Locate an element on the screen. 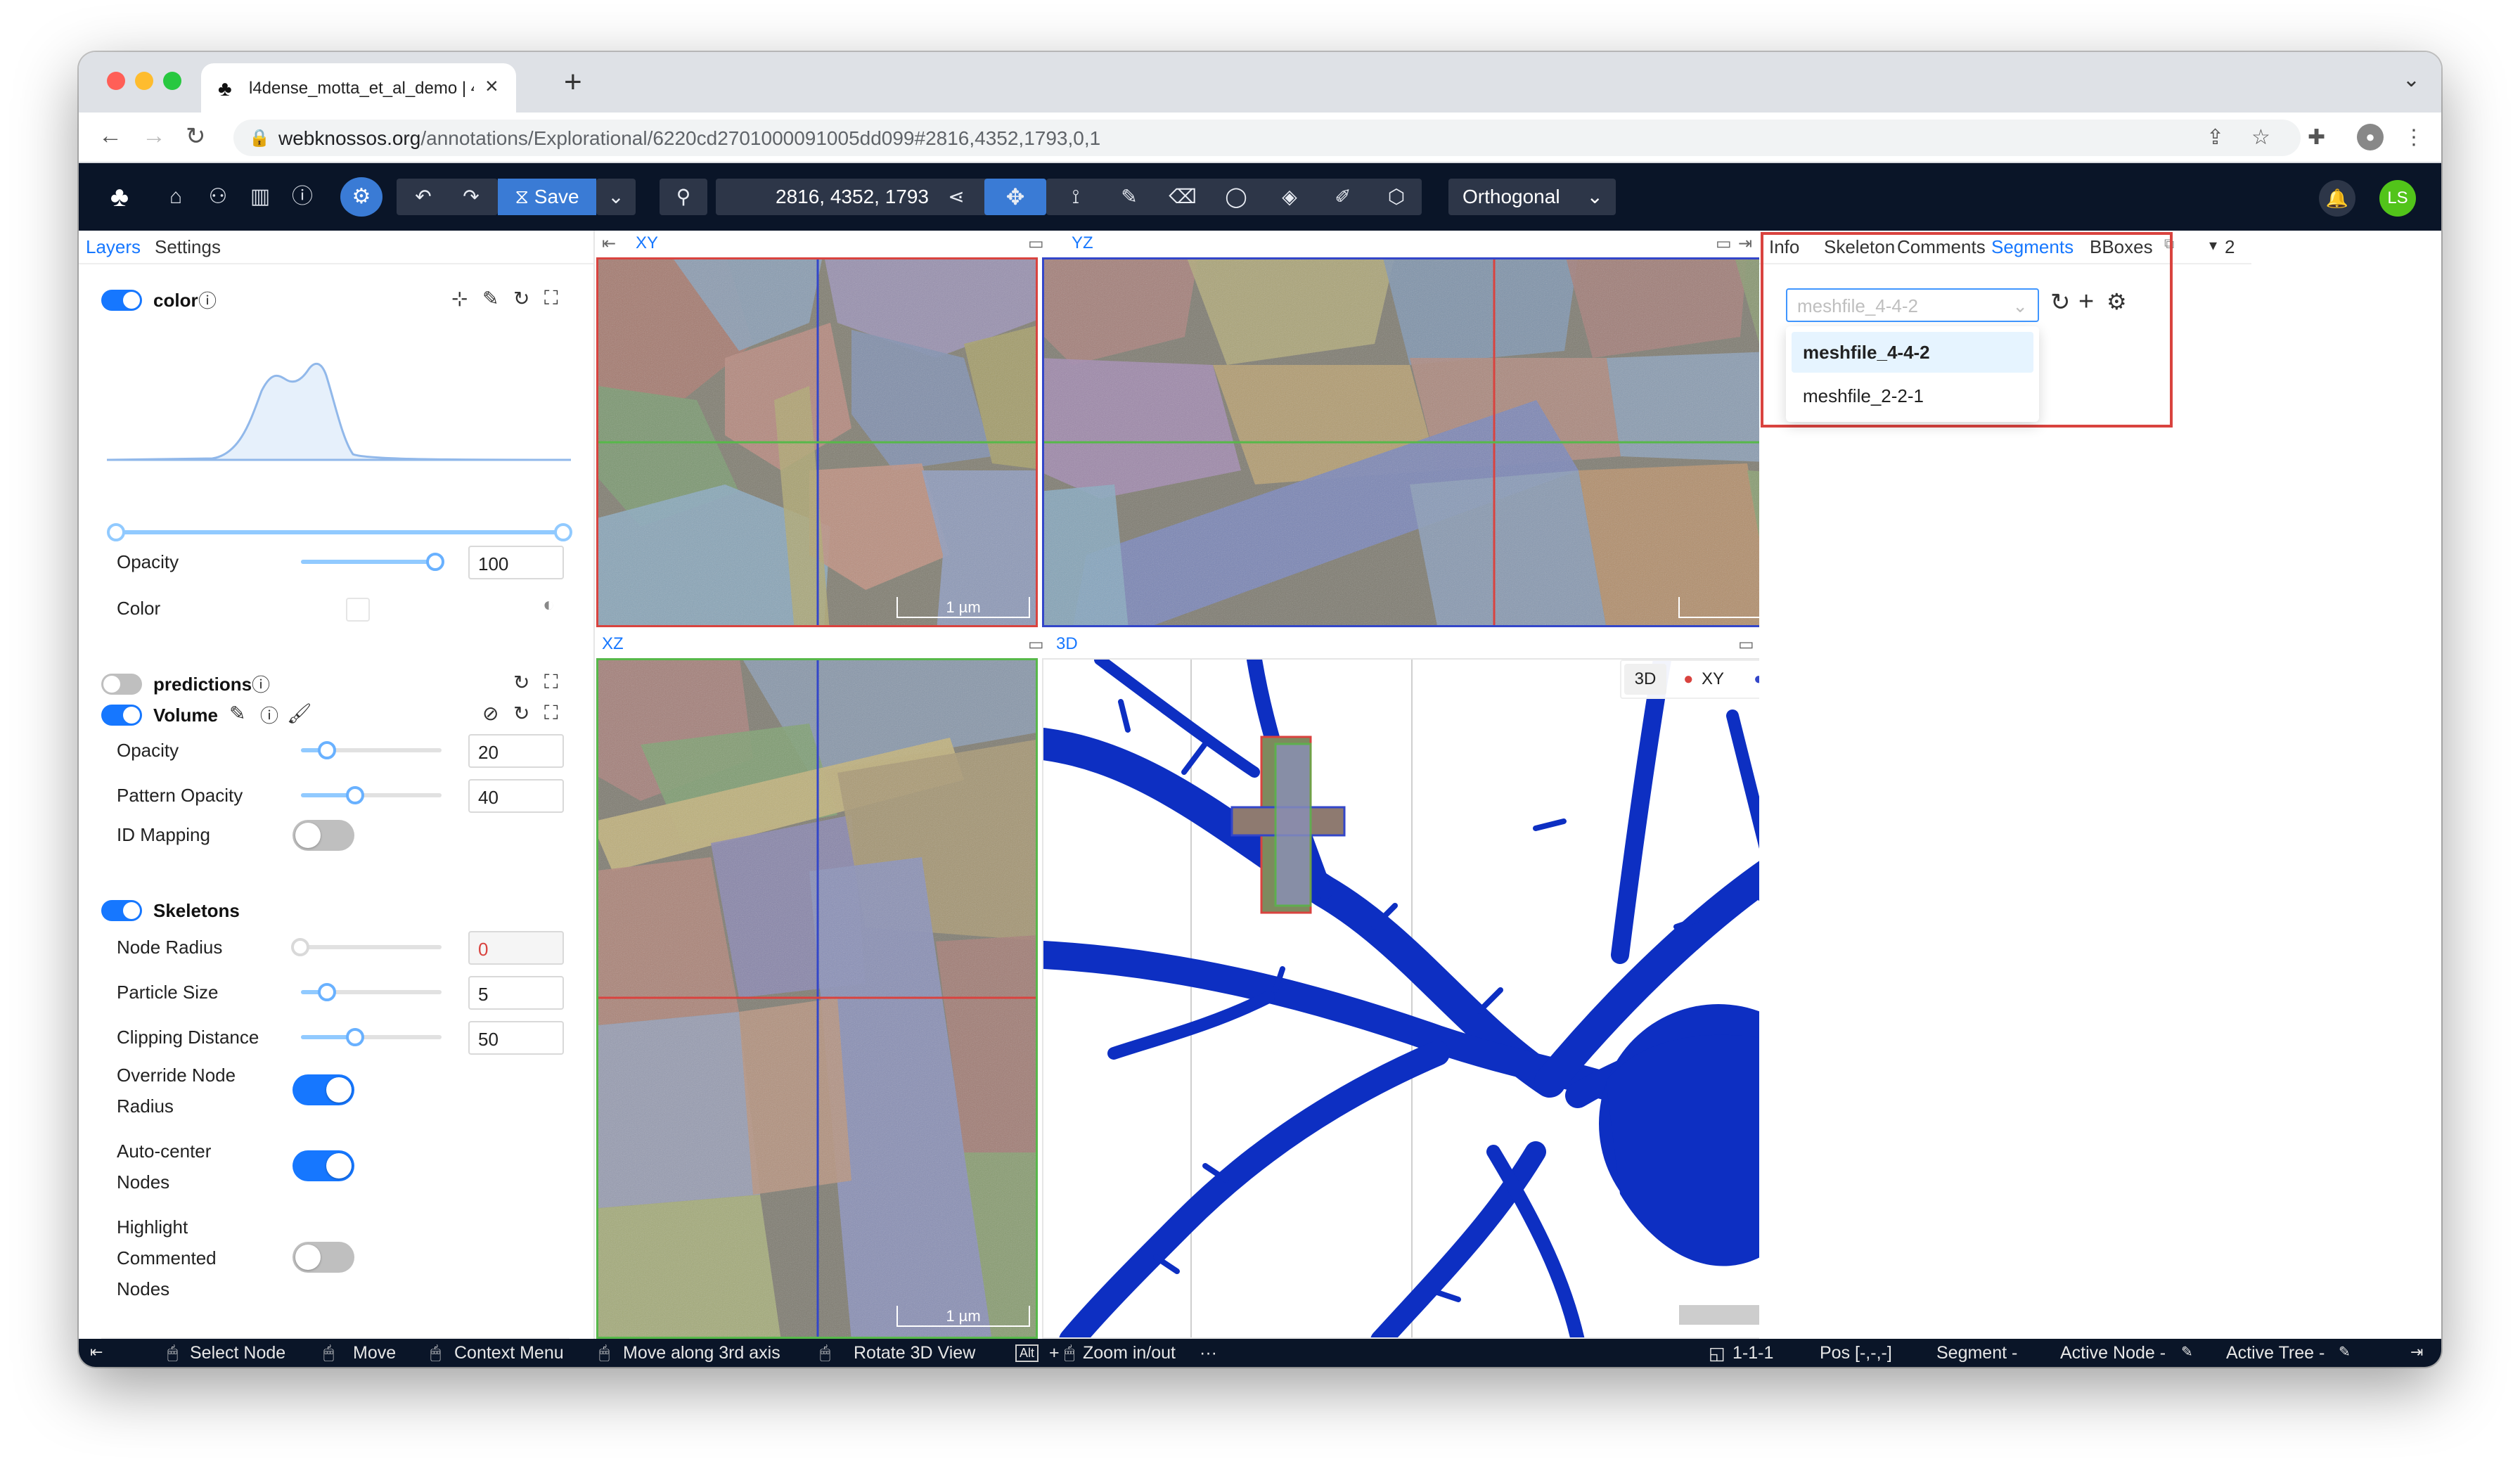 The height and width of the screenshot is (1471, 2520). histogram-range-slider is located at coordinates (340, 532).